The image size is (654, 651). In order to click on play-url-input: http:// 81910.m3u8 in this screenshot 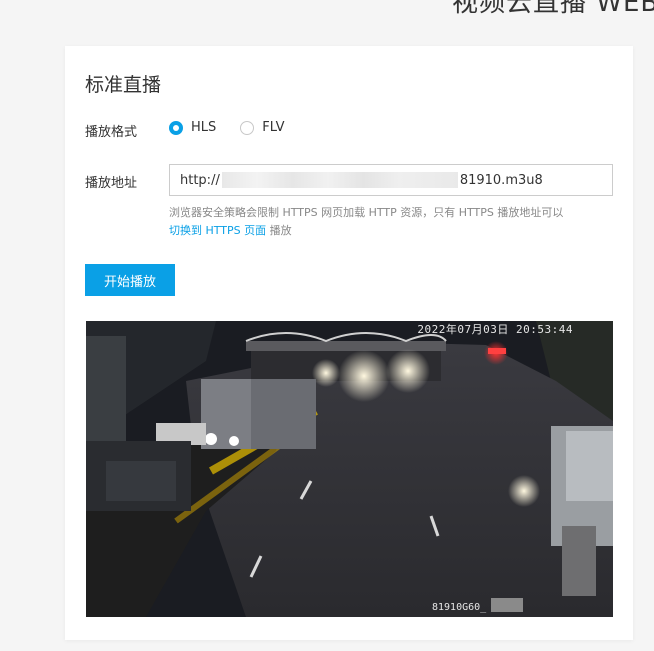, I will do `click(391, 180)`.